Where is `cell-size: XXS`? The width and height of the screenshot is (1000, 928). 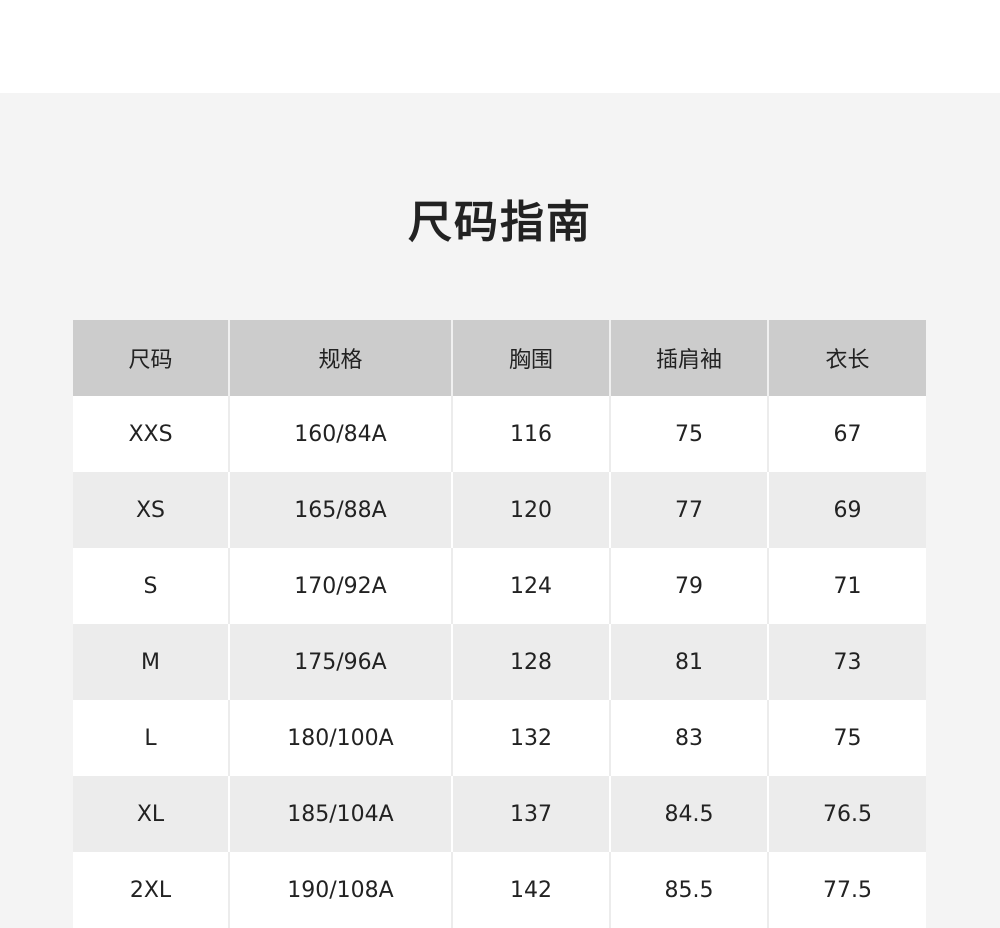
cell-size: XXS is located at coordinates (151, 434).